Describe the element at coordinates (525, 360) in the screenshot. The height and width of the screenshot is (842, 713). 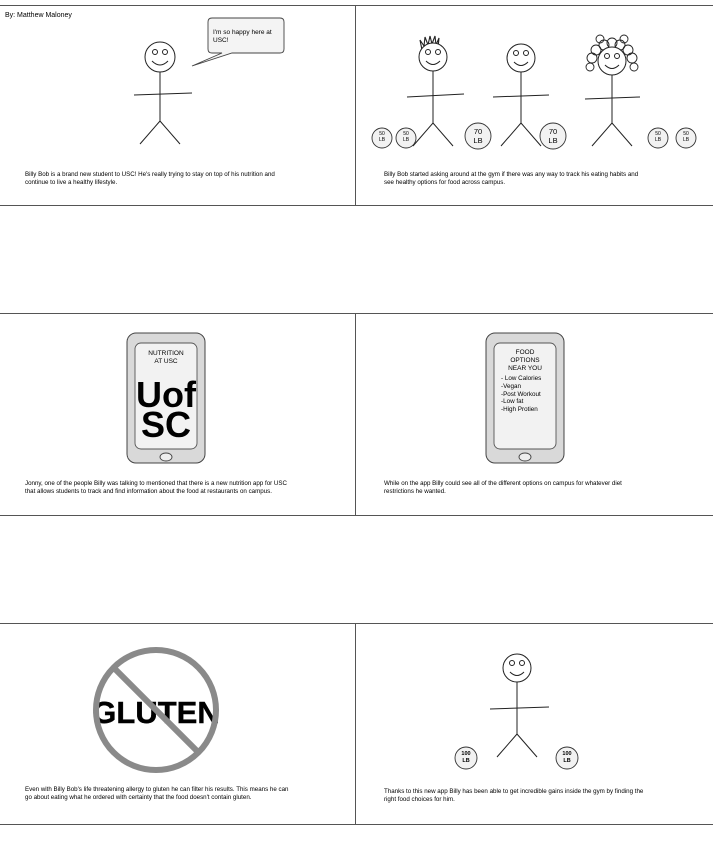
I see `app-title: FOOD OPTIONS NEAR YOU` at that location.